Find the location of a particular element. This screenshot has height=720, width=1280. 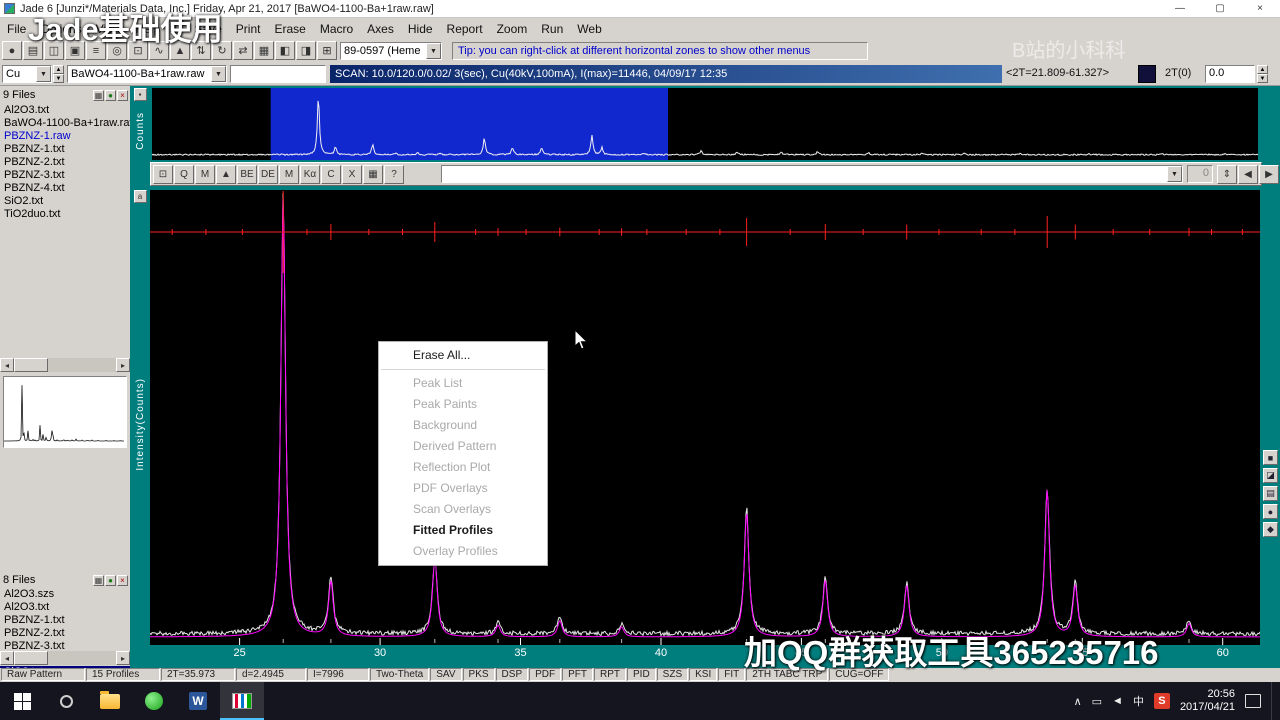

menu-item: Erase is located at coordinates (289, 29).